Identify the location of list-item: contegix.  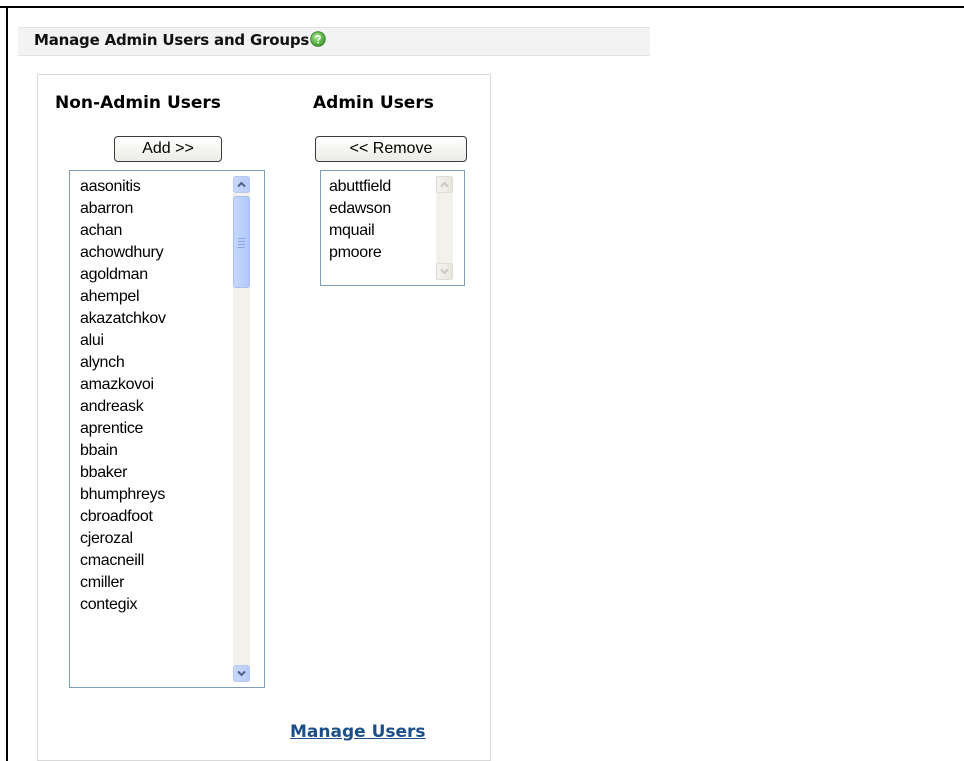
(123, 605).